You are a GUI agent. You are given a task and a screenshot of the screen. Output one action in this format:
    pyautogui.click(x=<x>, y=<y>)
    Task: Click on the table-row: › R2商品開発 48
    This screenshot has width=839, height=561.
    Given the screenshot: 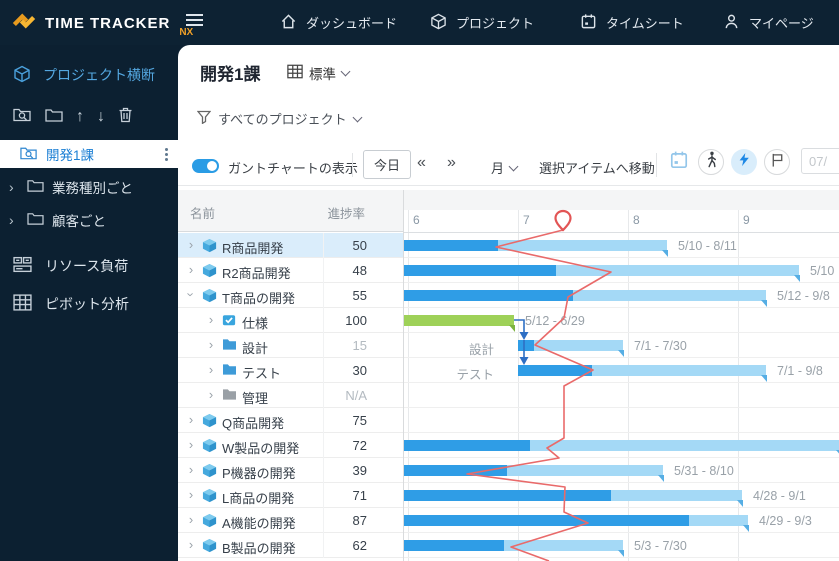 What is the action you would take?
    pyautogui.click(x=290, y=270)
    